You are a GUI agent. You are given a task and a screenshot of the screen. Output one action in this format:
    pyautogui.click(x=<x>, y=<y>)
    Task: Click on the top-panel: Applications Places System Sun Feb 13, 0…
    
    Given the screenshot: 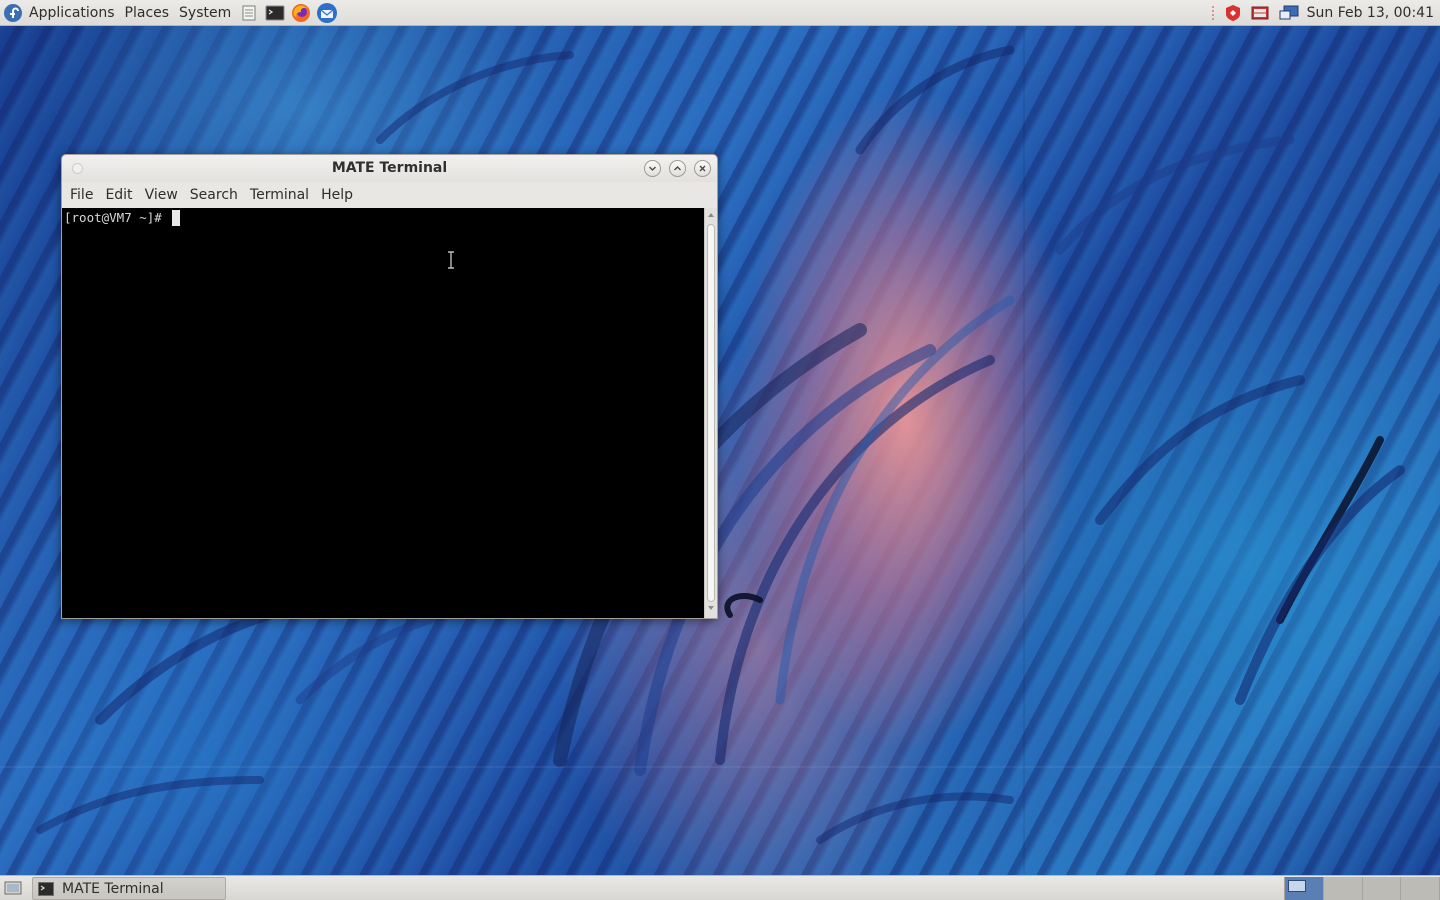 What is the action you would take?
    pyautogui.click(x=720, y=13)
    